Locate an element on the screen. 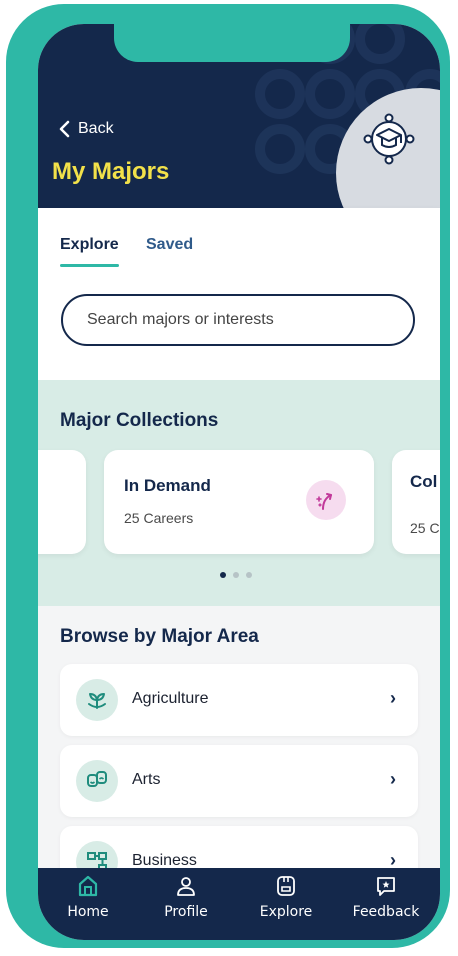 Image resolution: width=458 pixels, height=956 pixels. feedback-icon is located at coordinates (386, 886).